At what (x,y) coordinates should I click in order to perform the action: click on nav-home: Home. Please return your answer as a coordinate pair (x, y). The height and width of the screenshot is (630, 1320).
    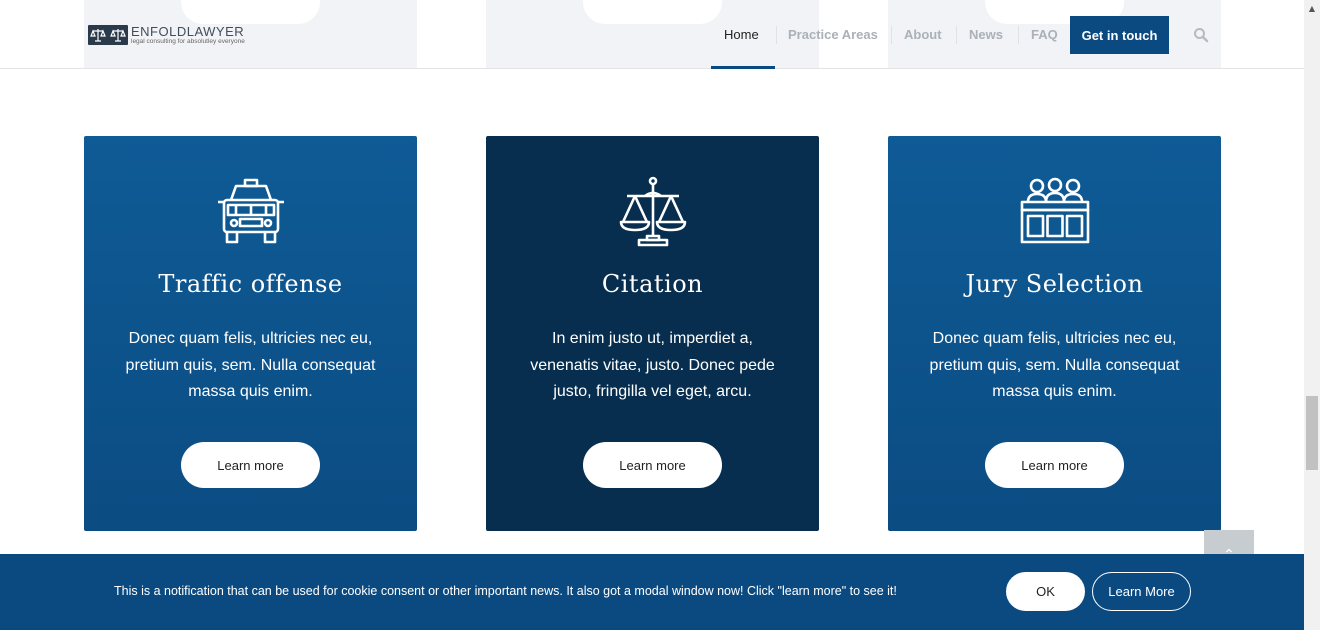
    Looking at the image, I should click on (741, 34).